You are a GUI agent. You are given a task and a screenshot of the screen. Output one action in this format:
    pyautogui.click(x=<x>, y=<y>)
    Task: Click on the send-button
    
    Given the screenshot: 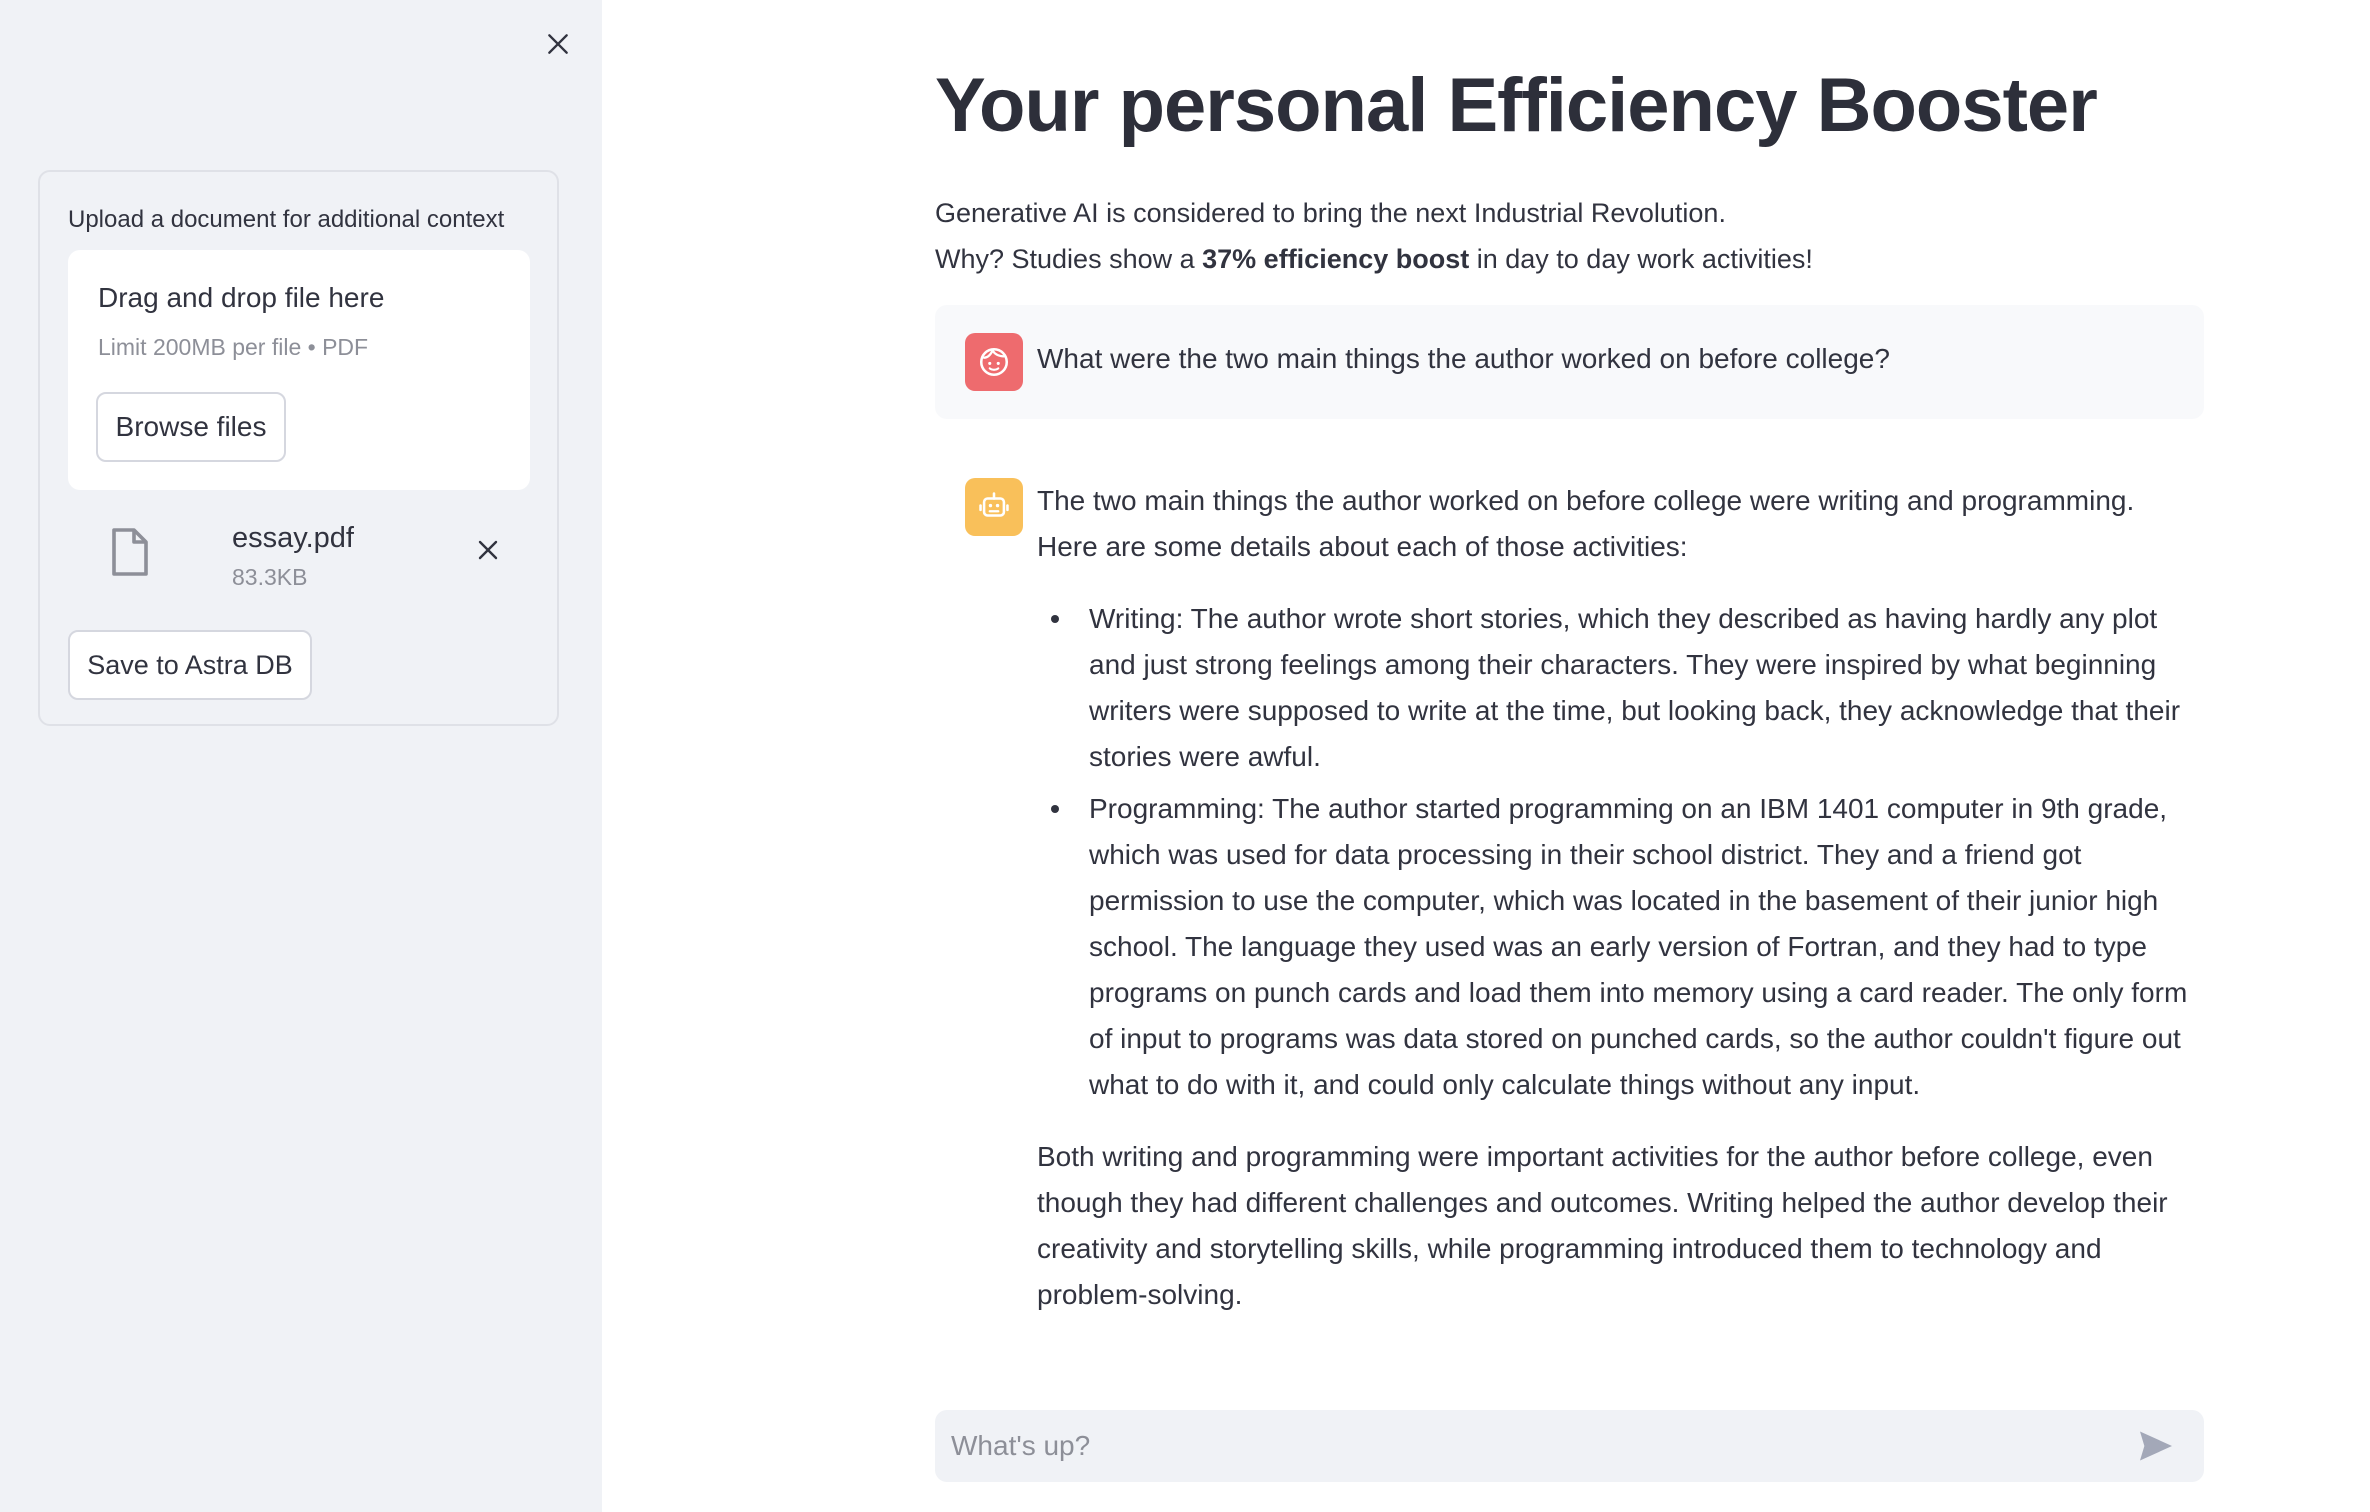 What is the action you would take?
    pyautogui.click(x=2156, y=1446)
    